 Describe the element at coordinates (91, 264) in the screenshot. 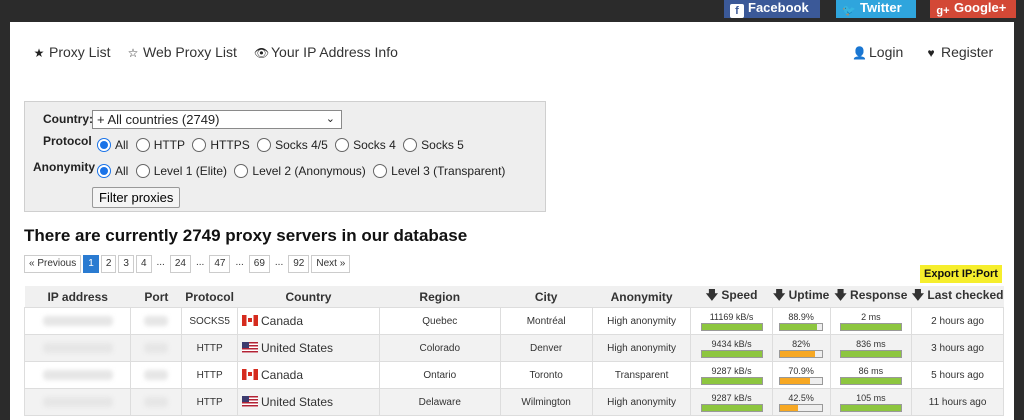

I see `pager-page-1: 1` at that location.